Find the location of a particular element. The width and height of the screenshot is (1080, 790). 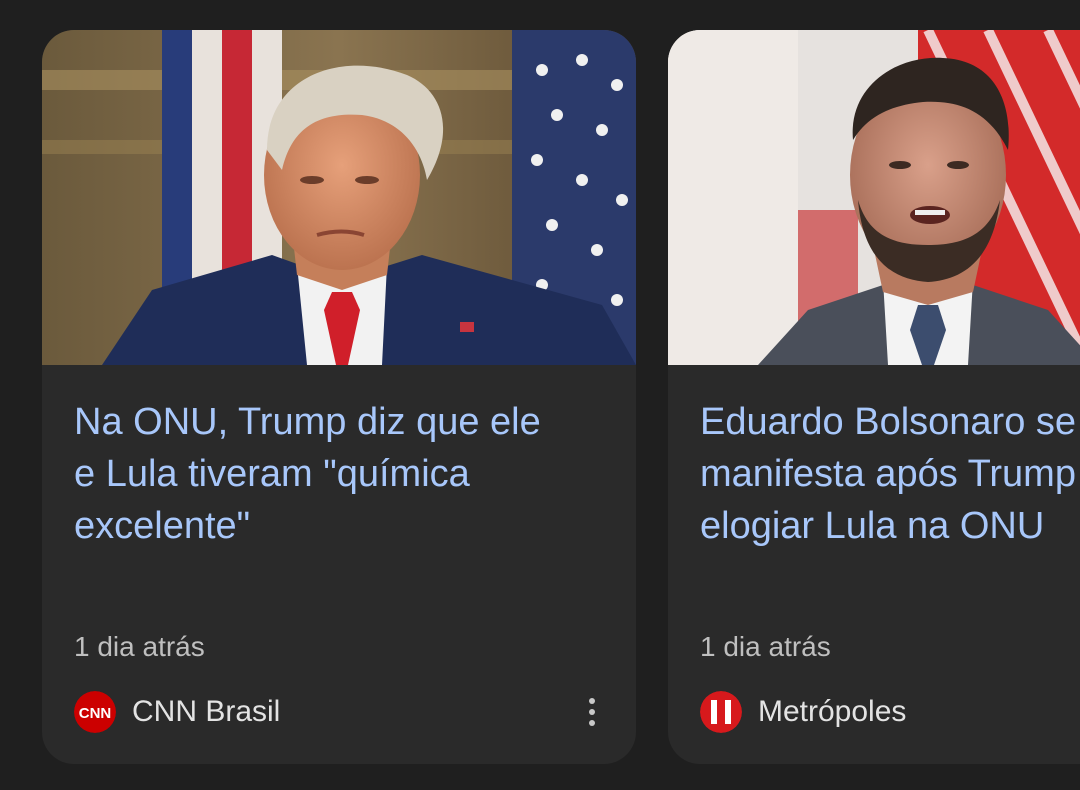

svg-text: CNN is located at coordinates (95, 713).